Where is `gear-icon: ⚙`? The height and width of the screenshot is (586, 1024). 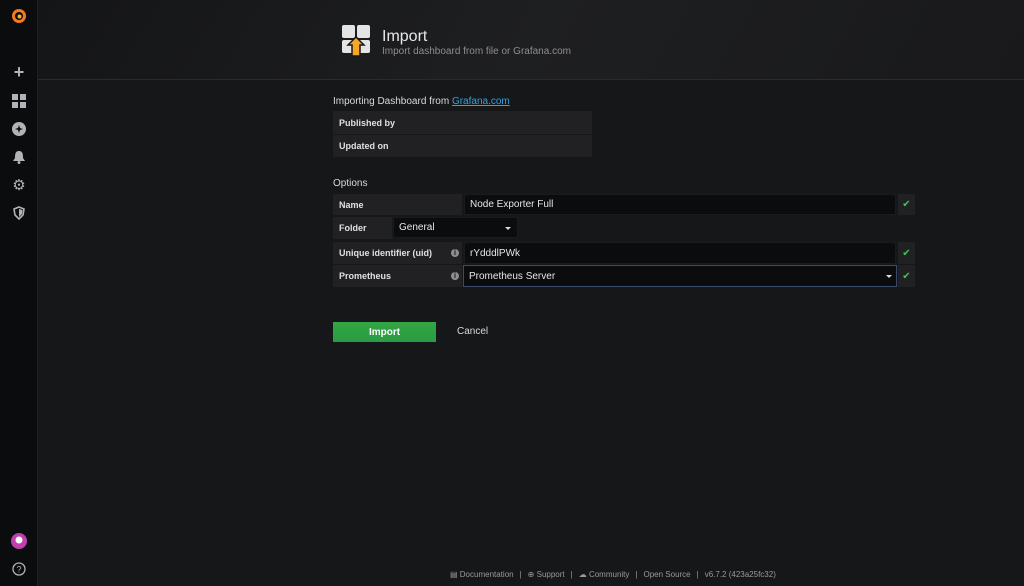
gear-icon: ⚙ is located at coordinates (19, 185).